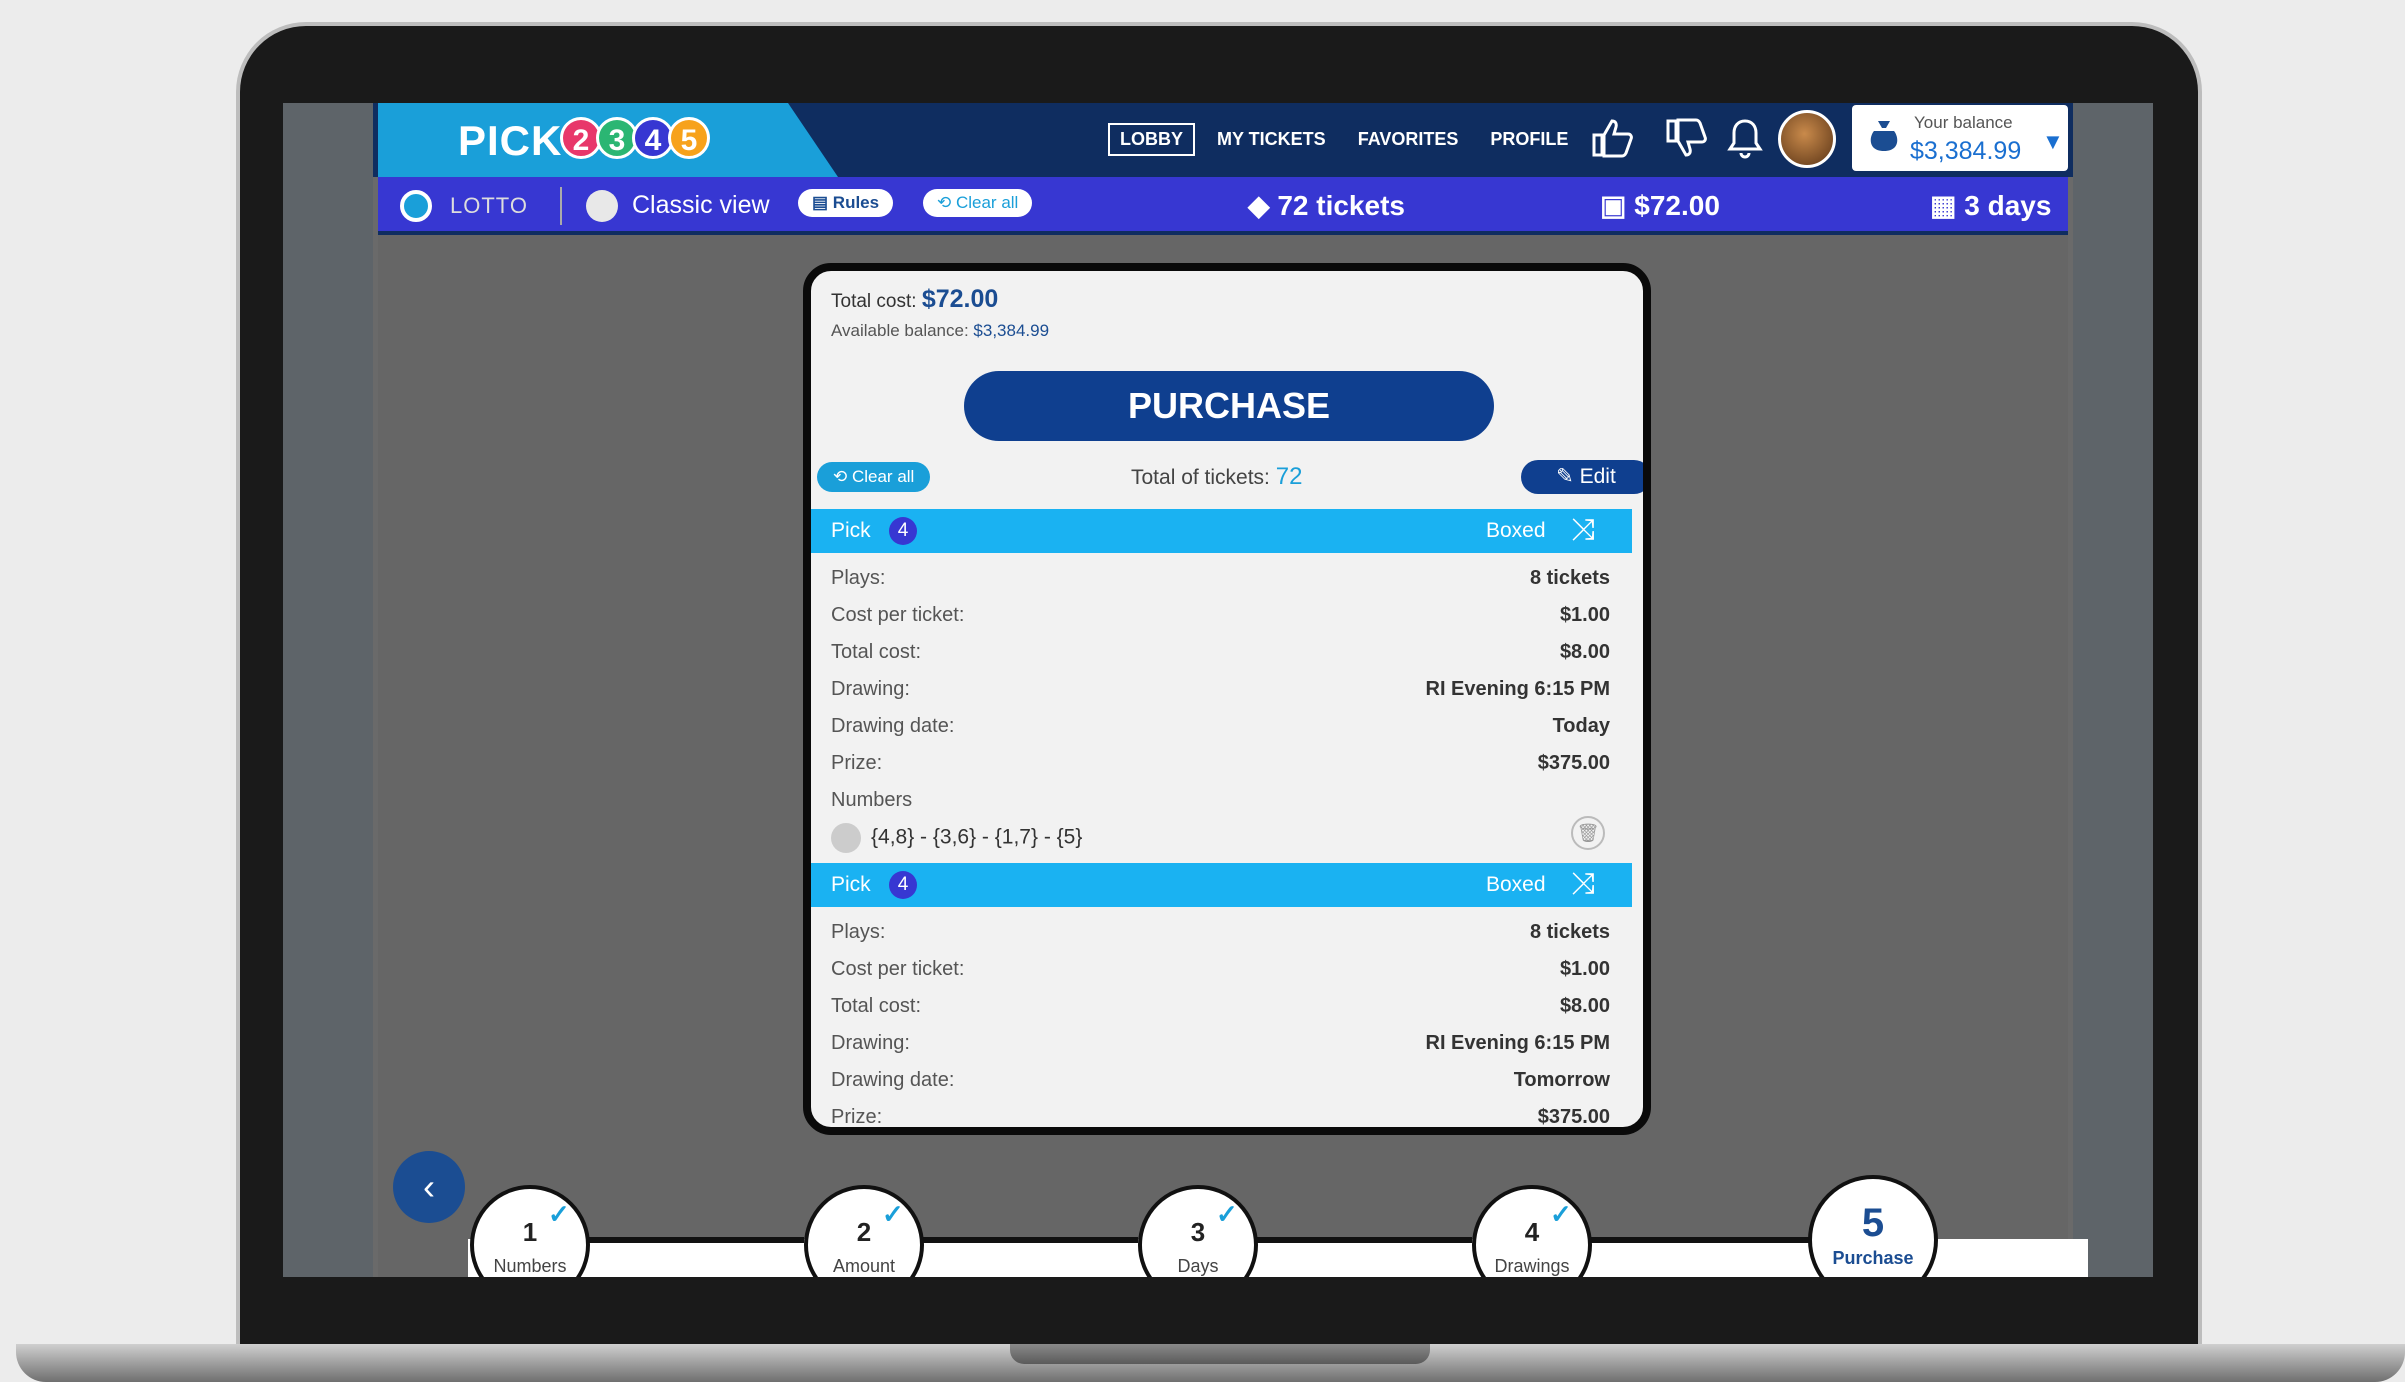 The height and width of the screenshot is (1382, 2405). Describe the element at coordinates (1271, 139) in the screenshot. I see `nav-my-tickets: MY TICKETS` at that location.